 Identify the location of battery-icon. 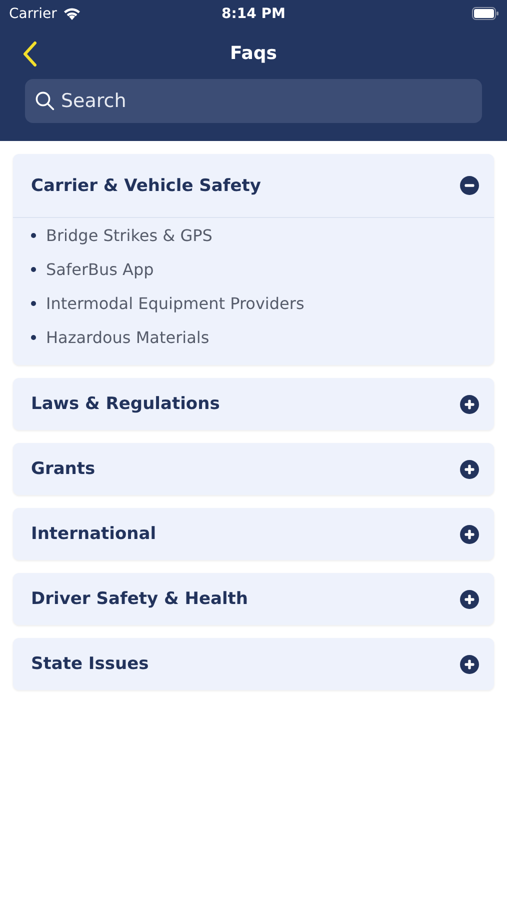
(485, 13).